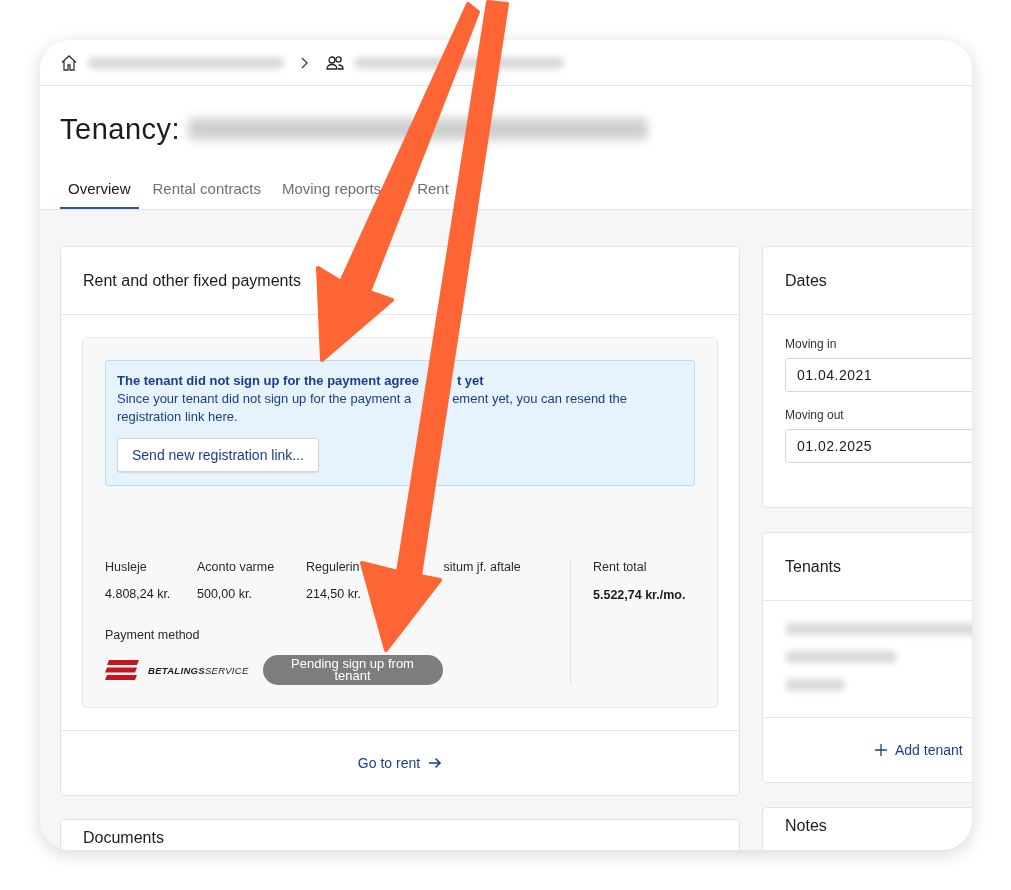  What do you see at coordinates (333, 567) in the screenshot?
I see `item-label: Regulerin` at bounding box center [333, 567].